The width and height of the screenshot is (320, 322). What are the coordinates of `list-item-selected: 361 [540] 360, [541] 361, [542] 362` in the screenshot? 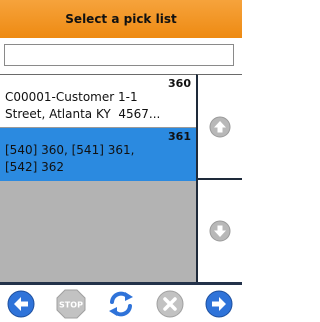 It's located at (98, 154).